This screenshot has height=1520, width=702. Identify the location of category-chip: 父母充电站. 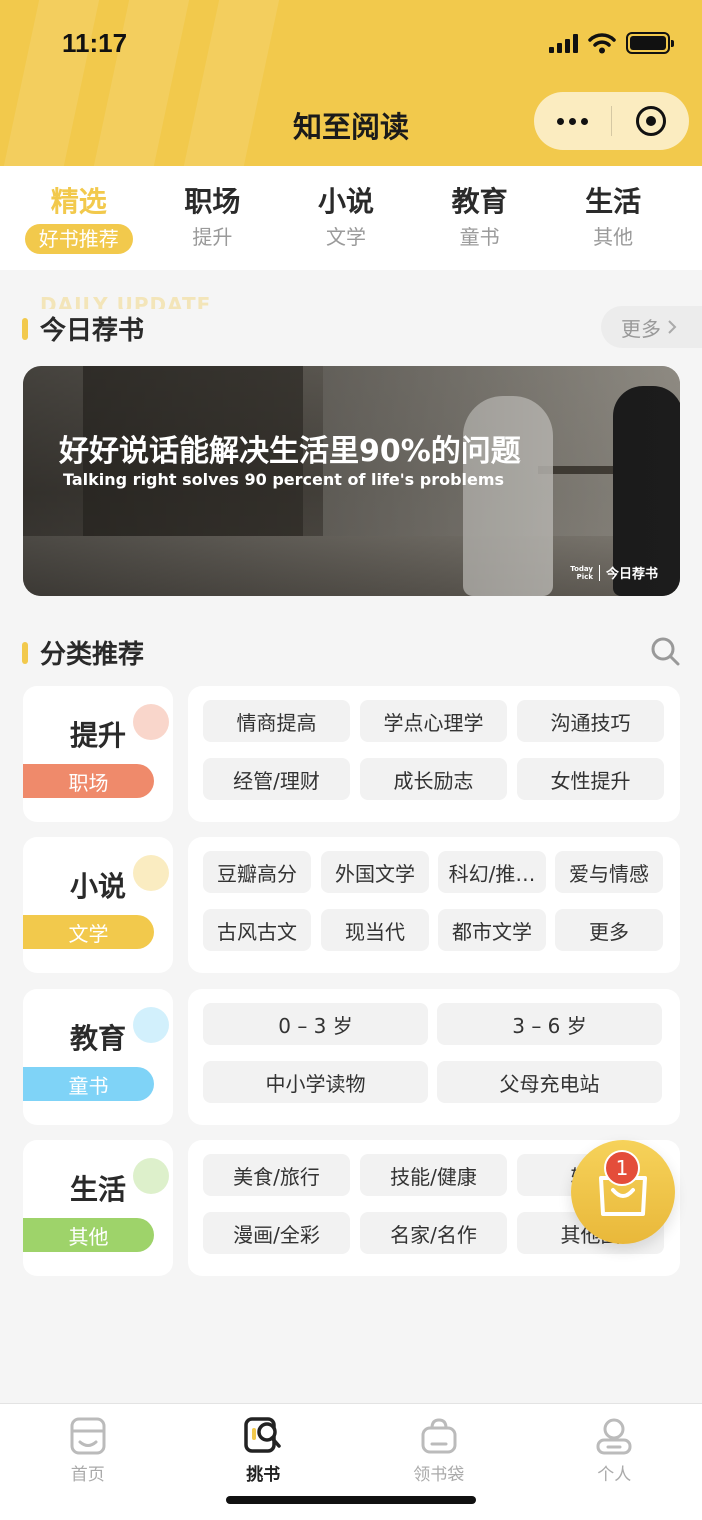
(549, 1082).